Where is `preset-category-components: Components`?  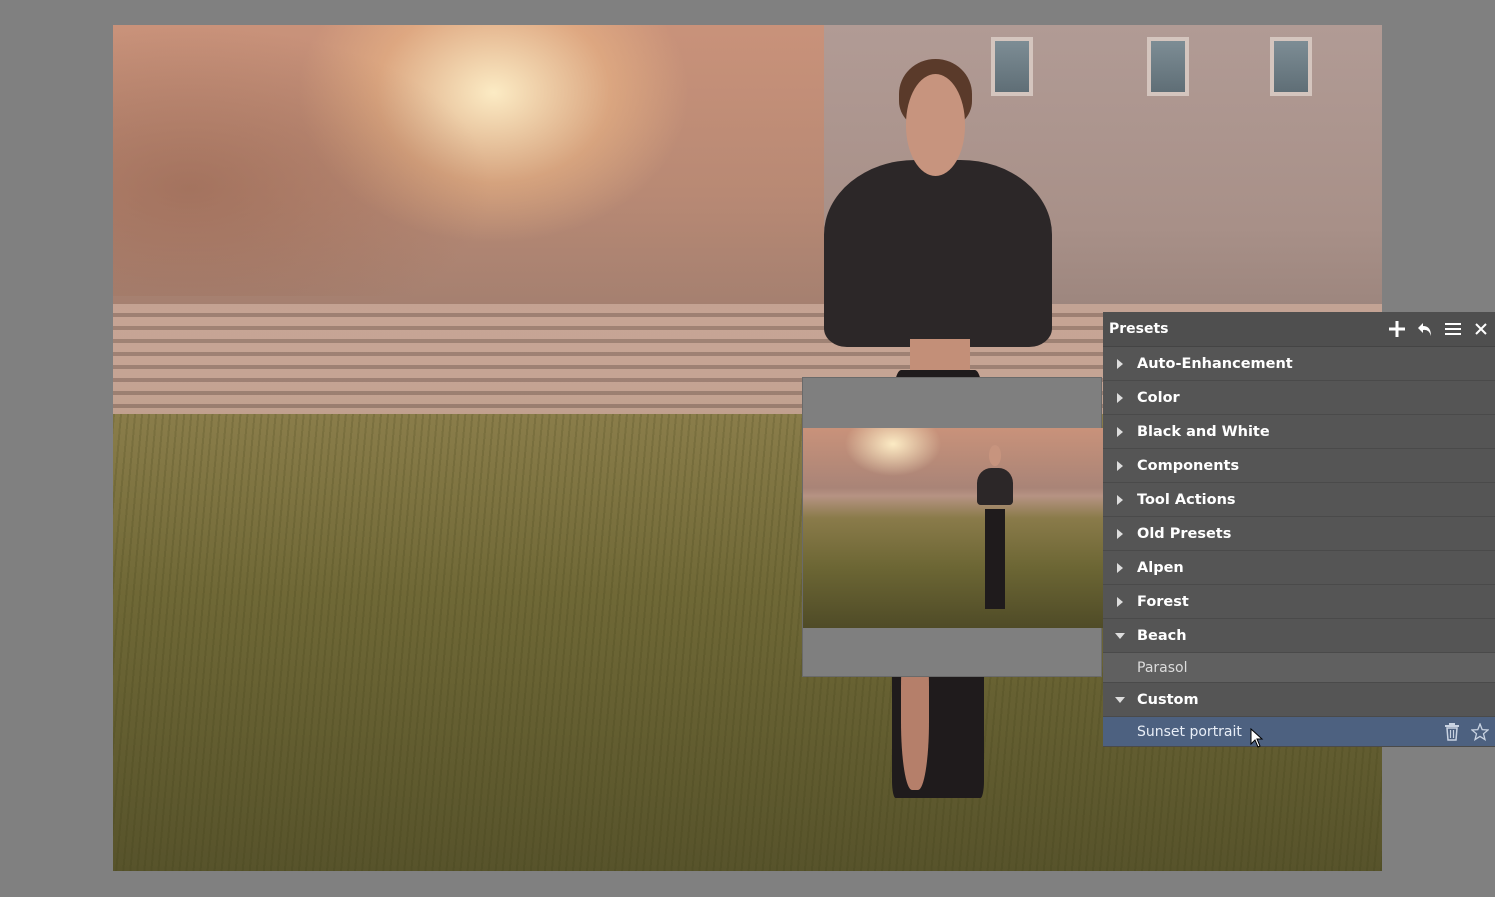
preset-category-components: Components is located at coordinates (1299, 466).